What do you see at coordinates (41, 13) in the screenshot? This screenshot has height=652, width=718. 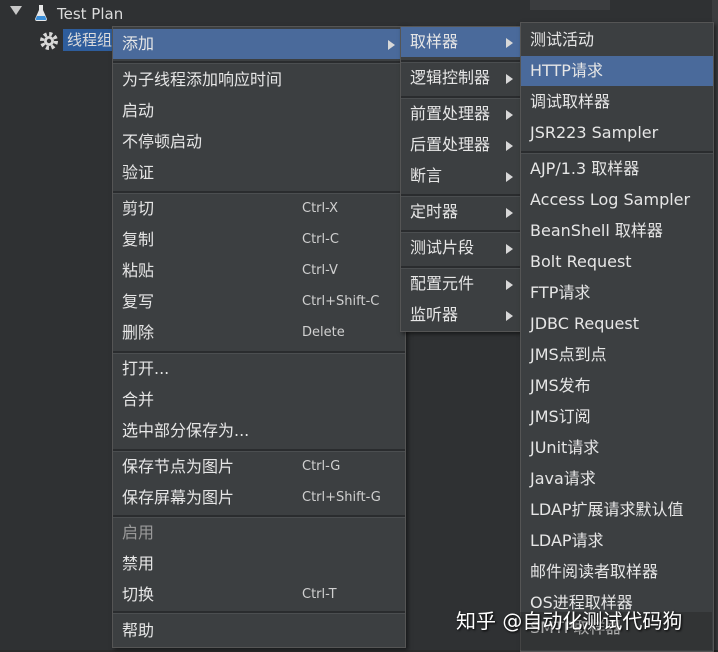 I see `test-plan-flask-icon` at bounding box center [41, 13].